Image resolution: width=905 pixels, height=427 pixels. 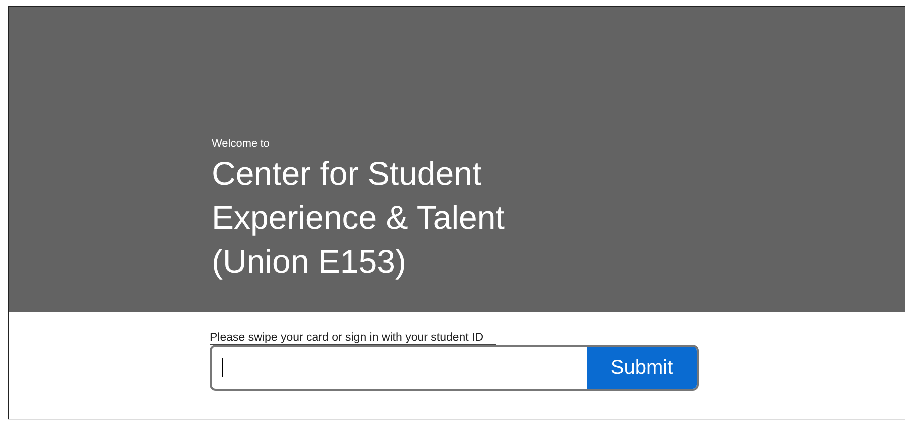 What do you see at coordinates (222, 367) in the screenshot?
I see `text-cursor` at bounding box center [222, 367].